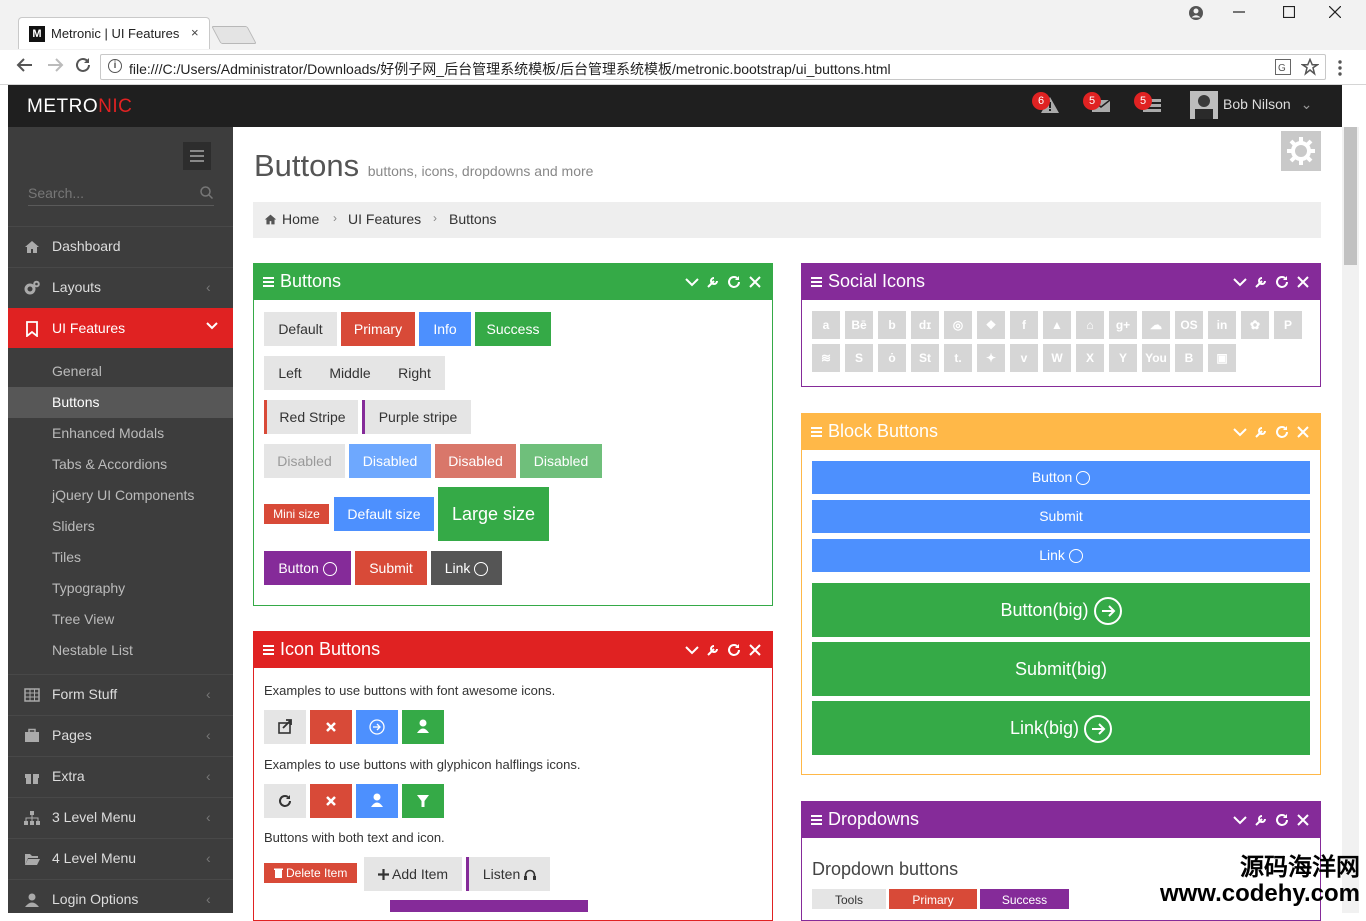 The height and width of the screenshot is (921, 1366). I want to click on kebab-menu-icon, so click(1340, 68).